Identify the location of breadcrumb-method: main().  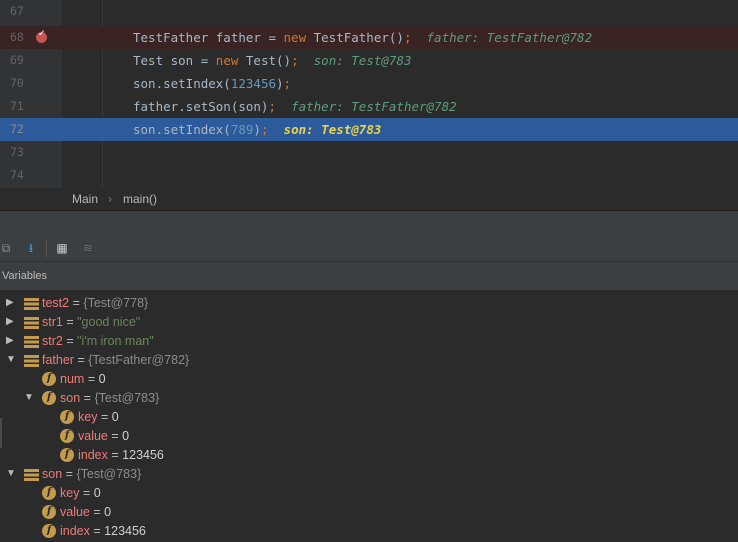
(140, 199).